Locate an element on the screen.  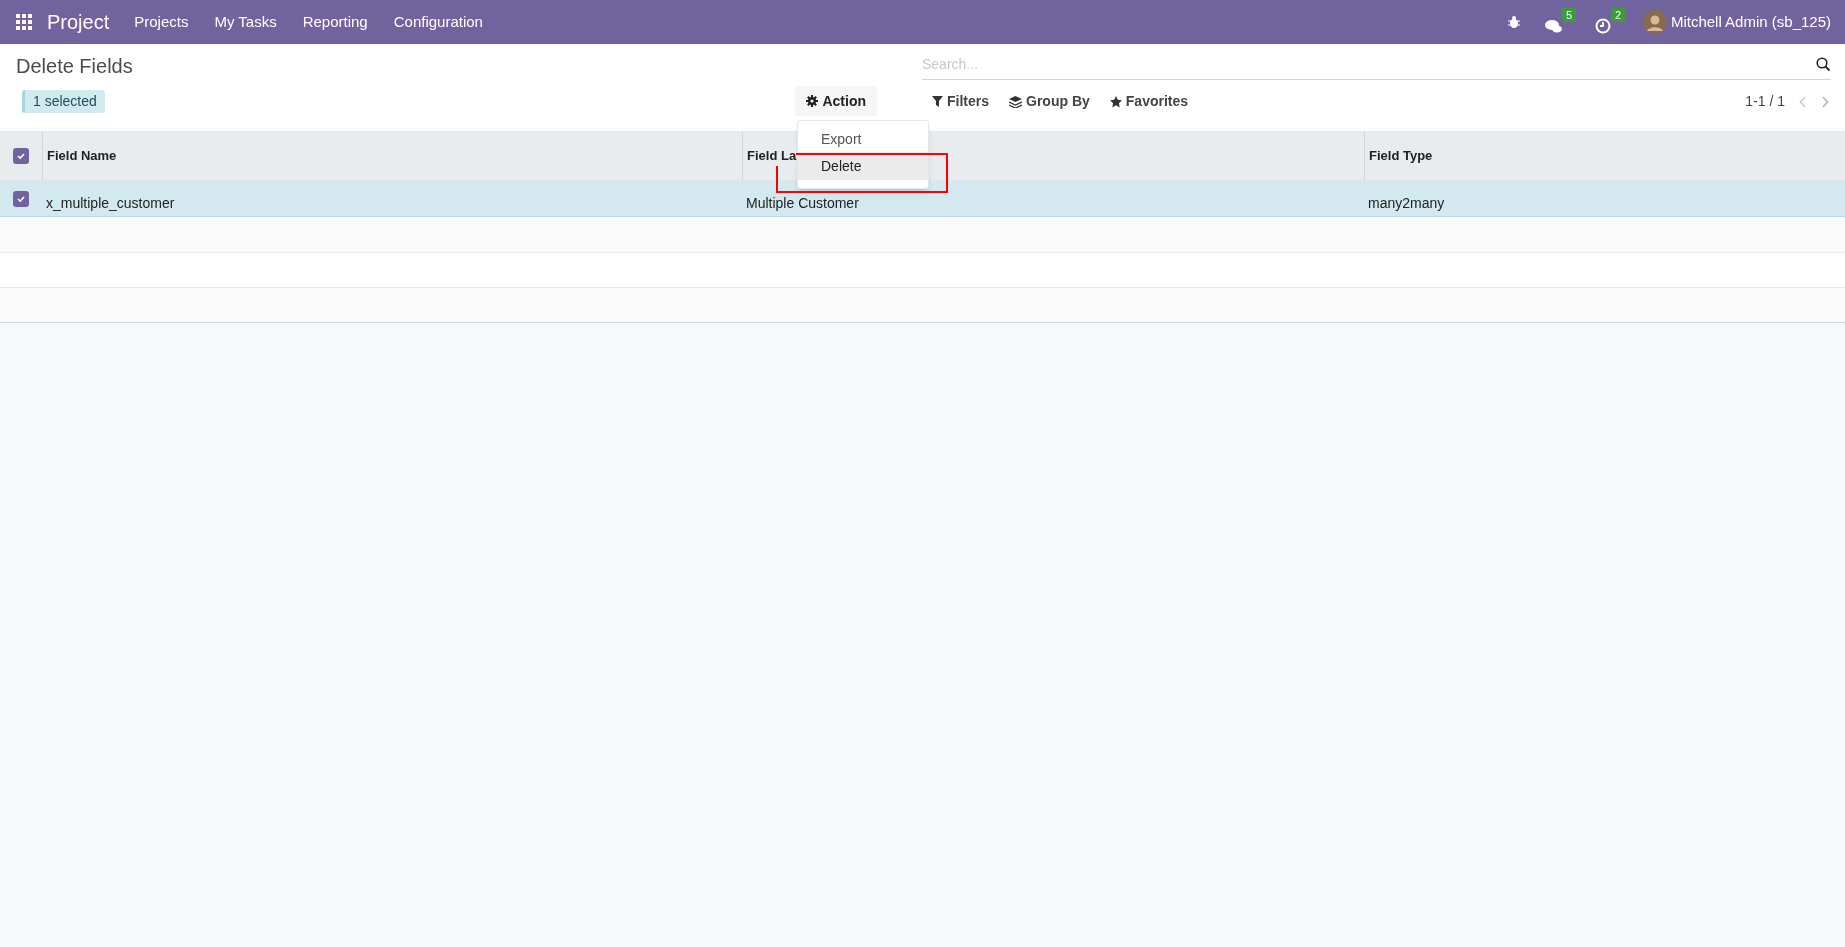
dropdown-item: Delete is located at coordinates (863, 166).